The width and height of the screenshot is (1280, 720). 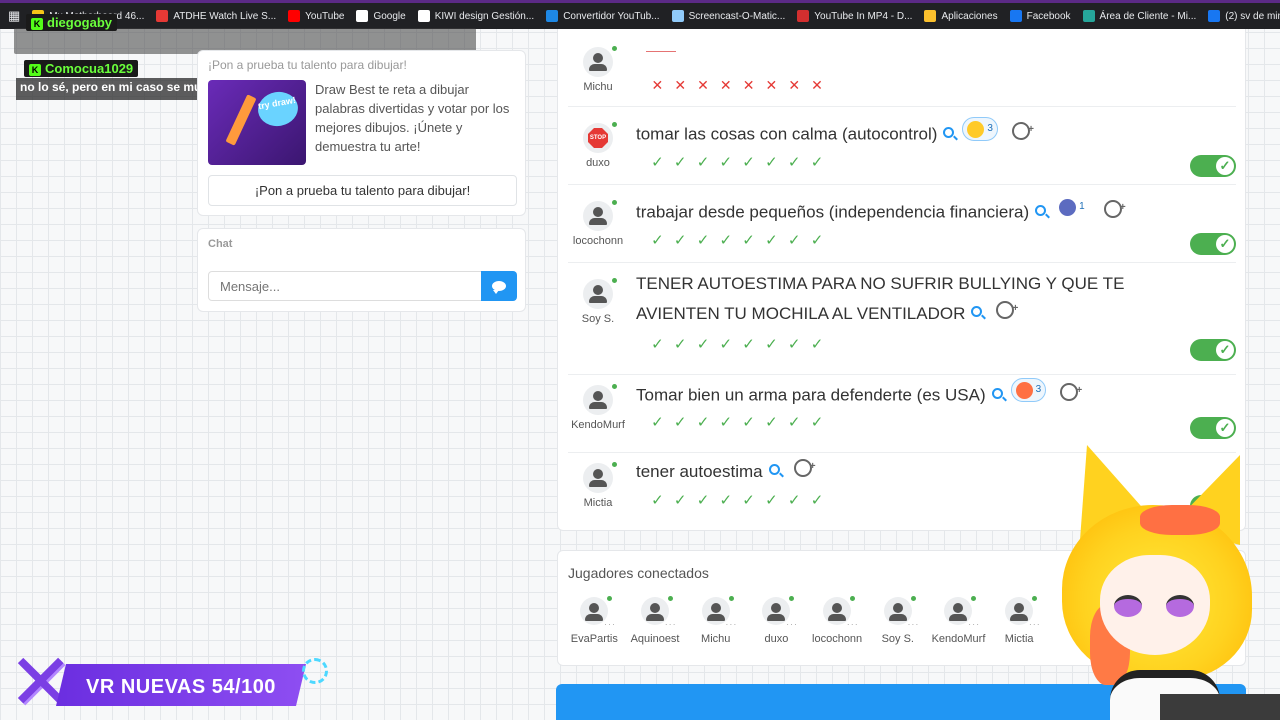 I want to click on connected-player: ··· Aquinoest, so click(x=655, y=620).